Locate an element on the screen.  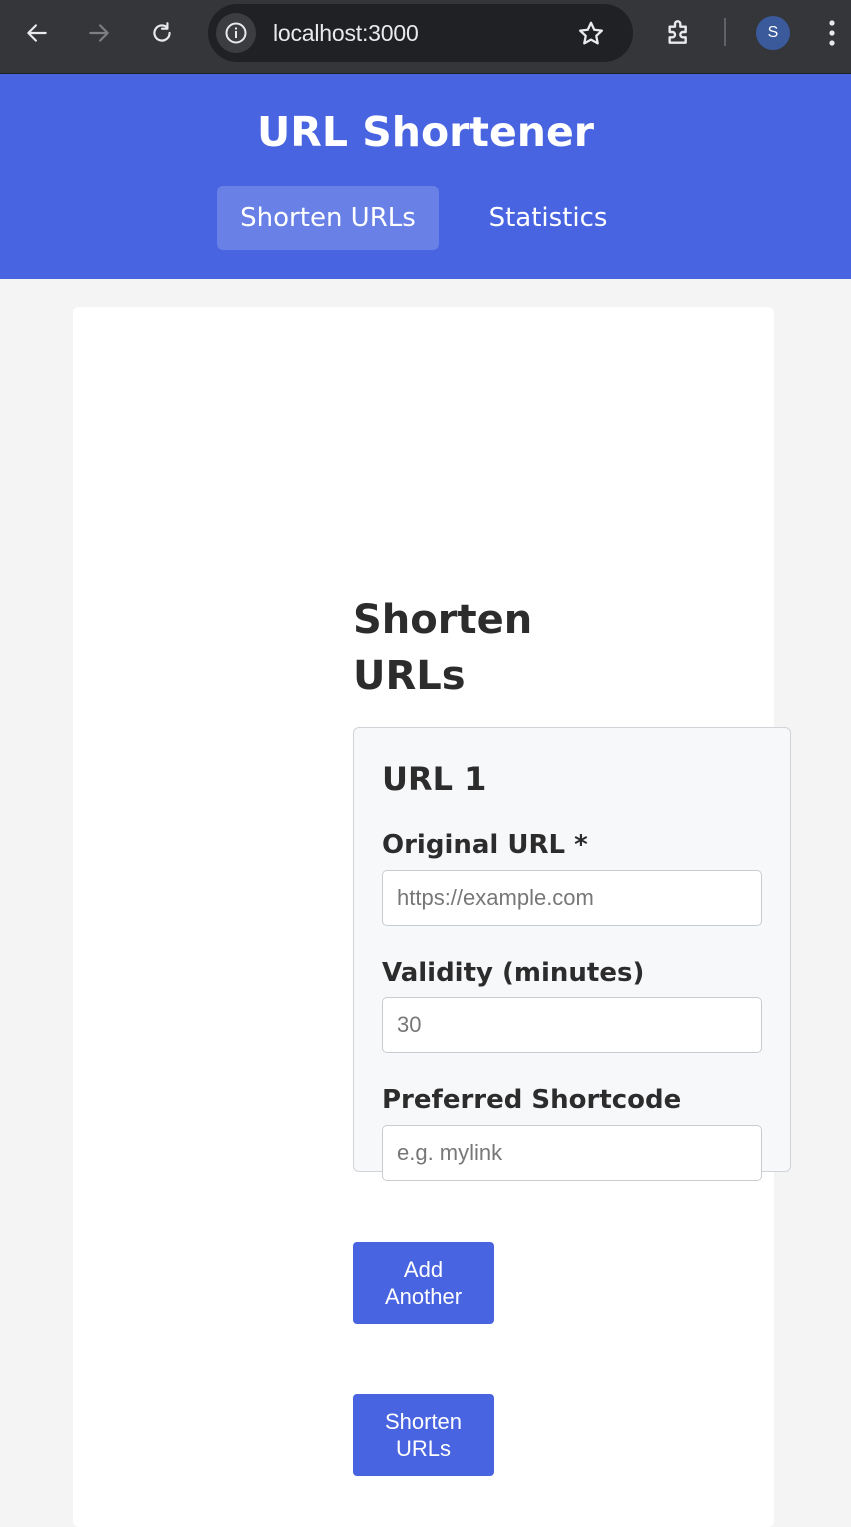
shortcode-label: Preferred Shortcode is located at coordinates (532, 1100).